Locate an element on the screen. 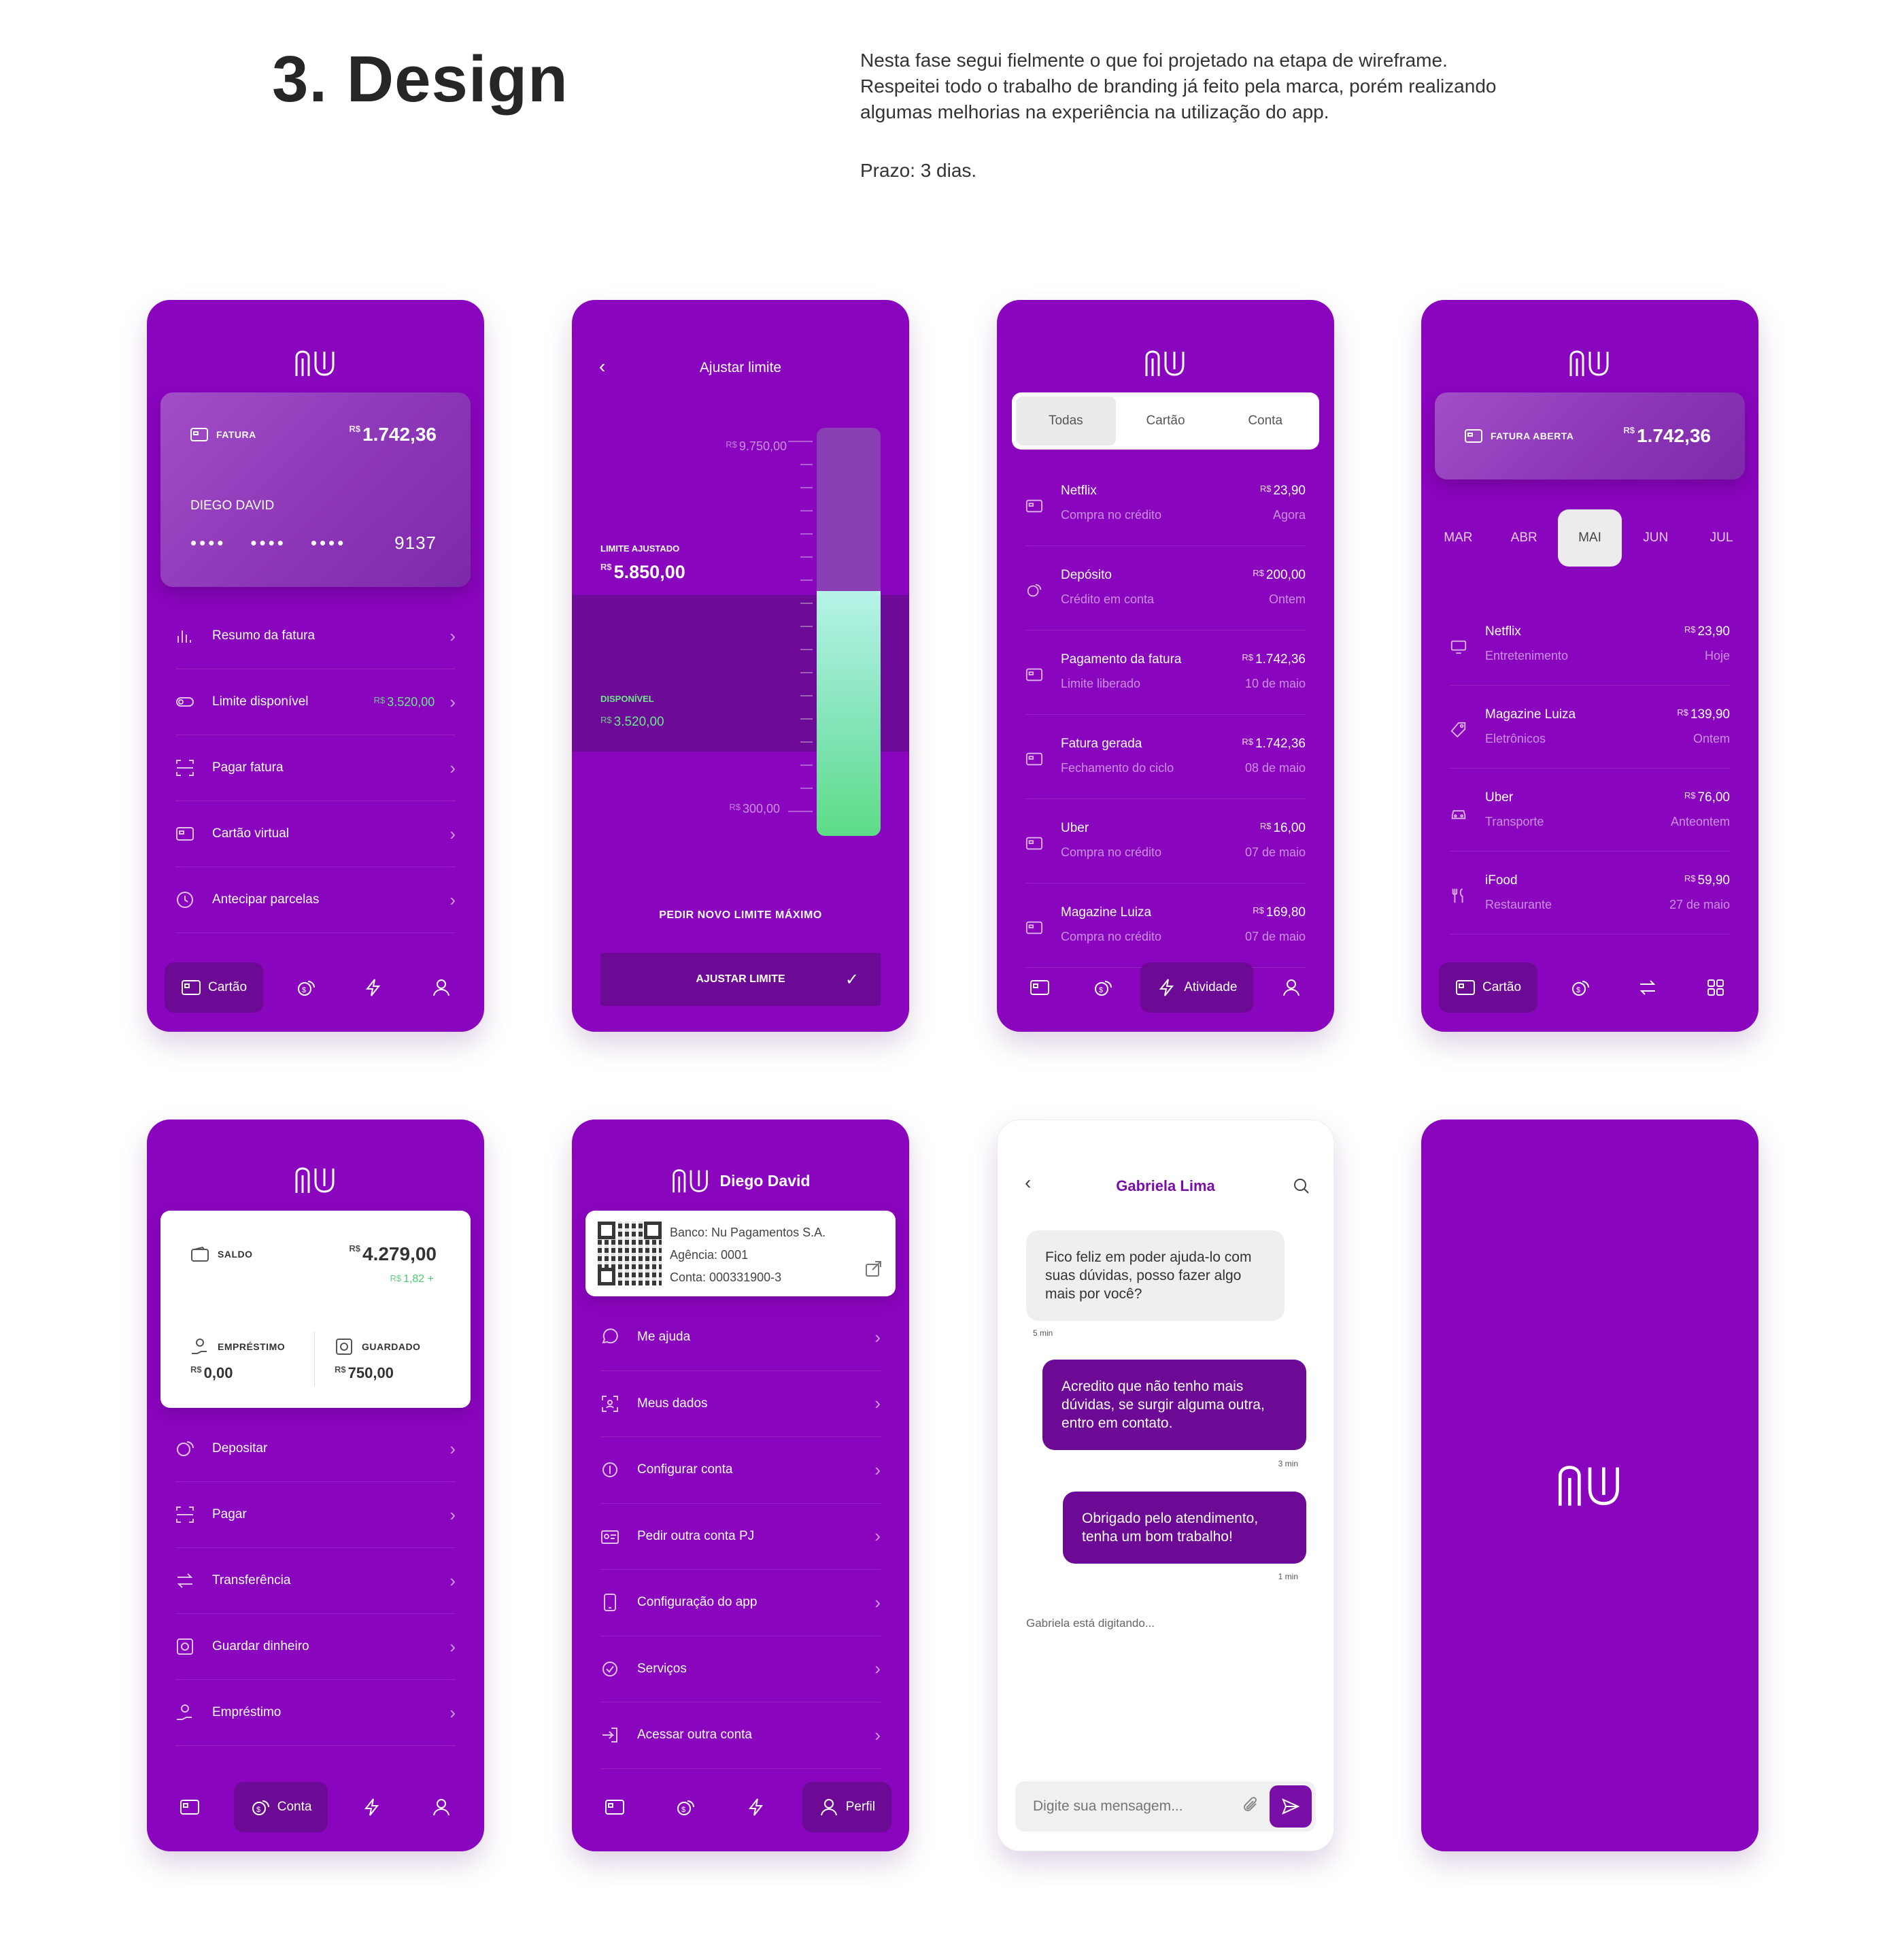 Image resolution: width=1904 pixels, height=1952 pixels. menu-item-label: Pedir outra conta PJ is located at coordinates (696, 1535).